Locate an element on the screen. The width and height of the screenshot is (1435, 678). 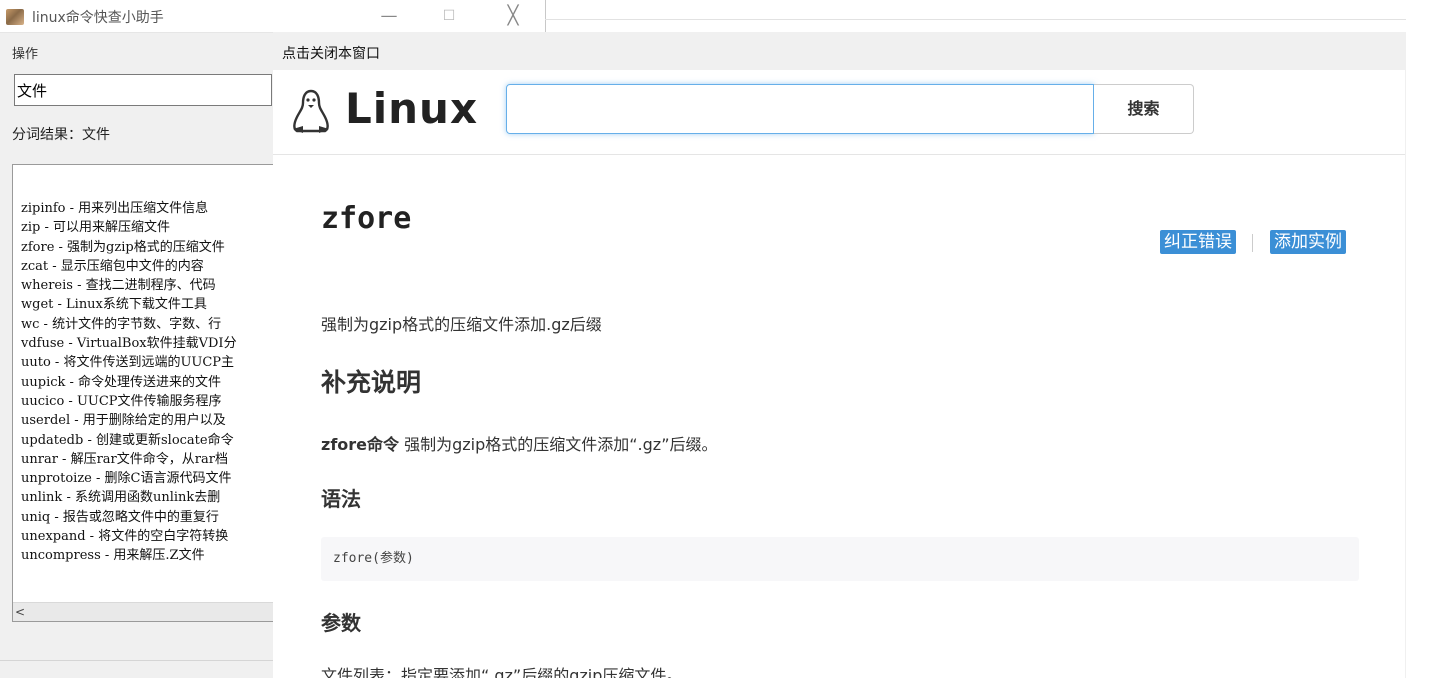
app-icon is located at coordinates (15, 17).